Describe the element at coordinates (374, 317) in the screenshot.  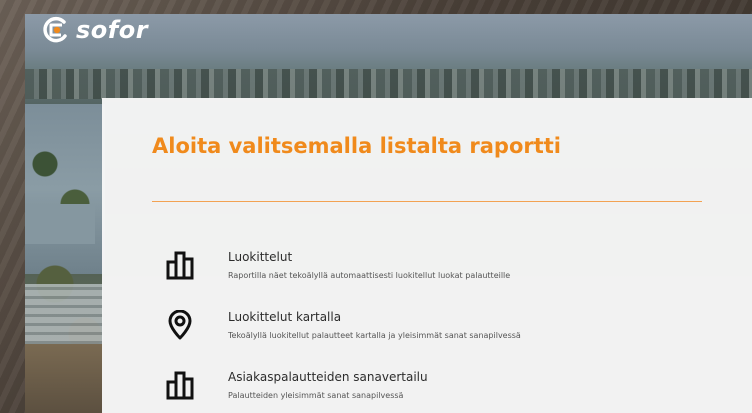
I see `report-name: Luokittelut kartalla` at that location.